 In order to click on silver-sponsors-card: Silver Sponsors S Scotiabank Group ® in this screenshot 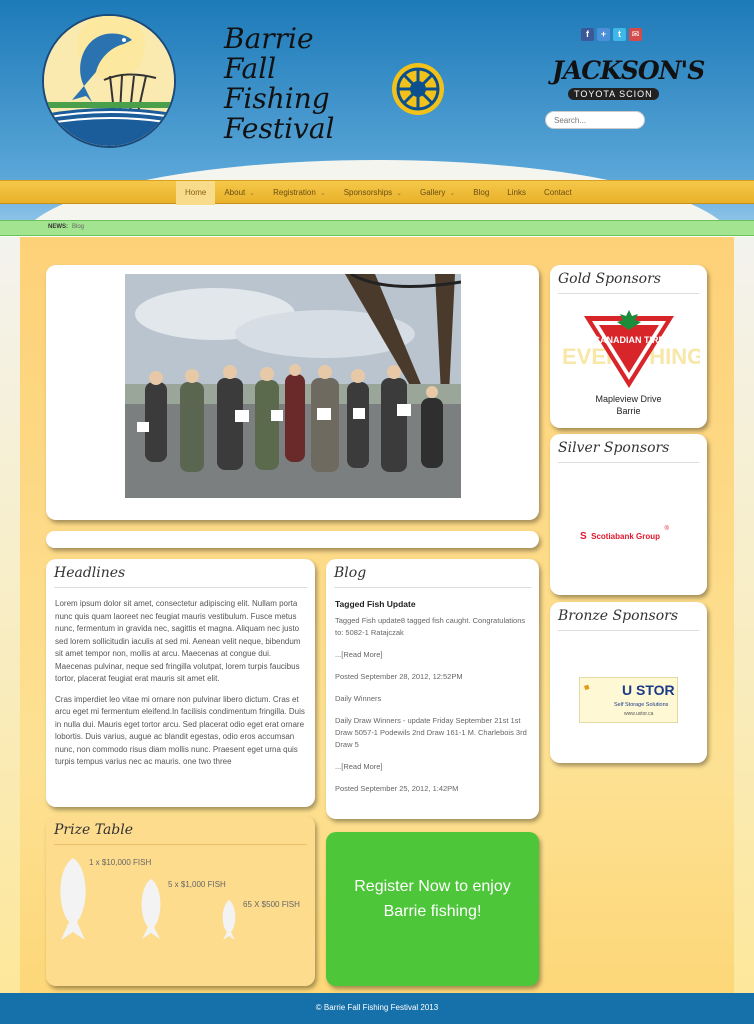, I will do `click(628, 514)`.